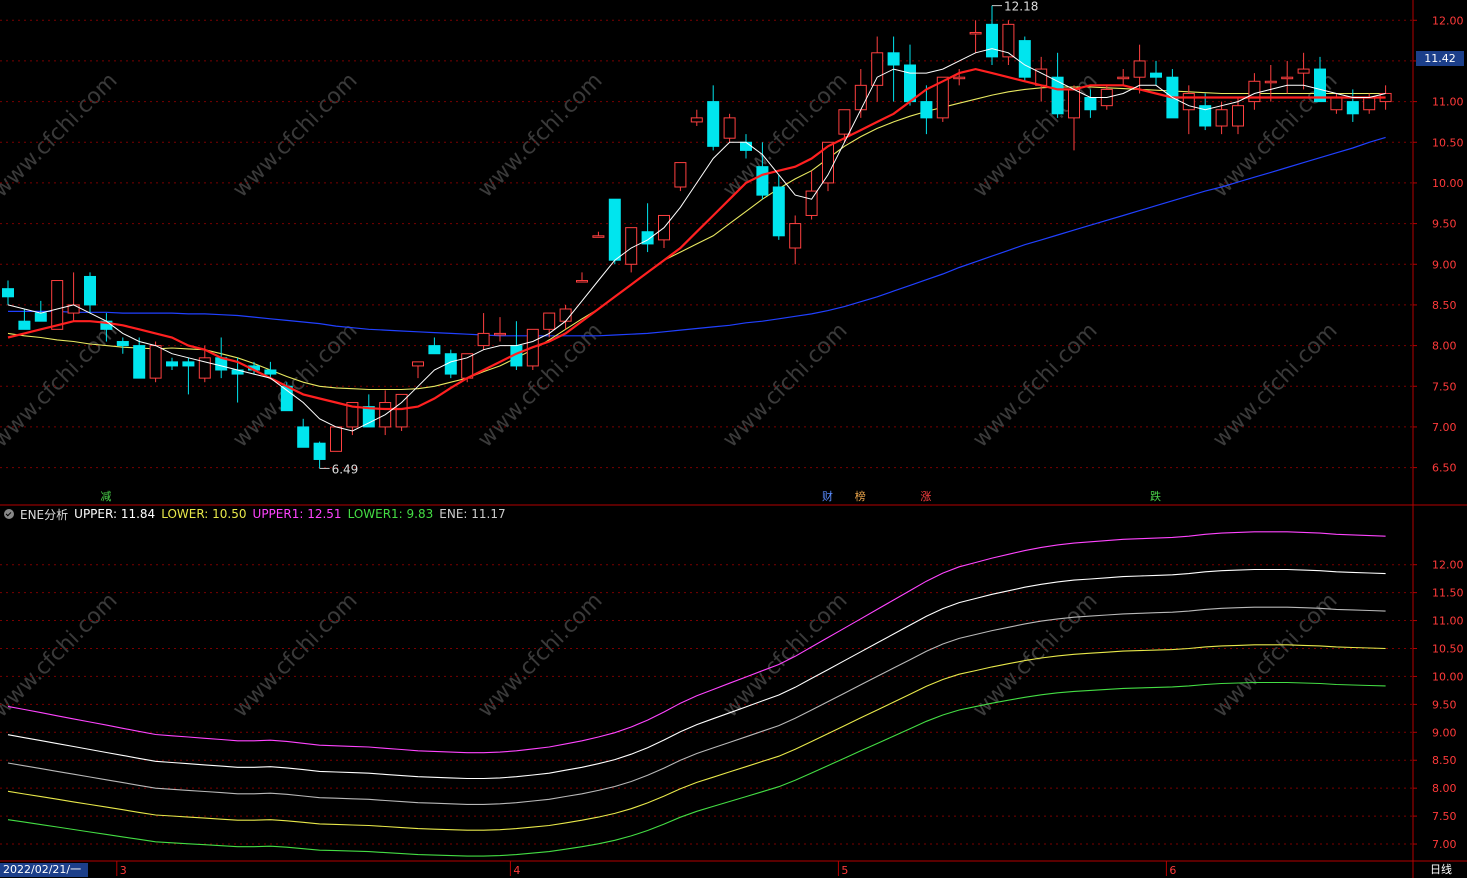 The height and width of the screenshot is (878, 1467). I want to click on price-tick-label: 7.50, so click(1444, 386).